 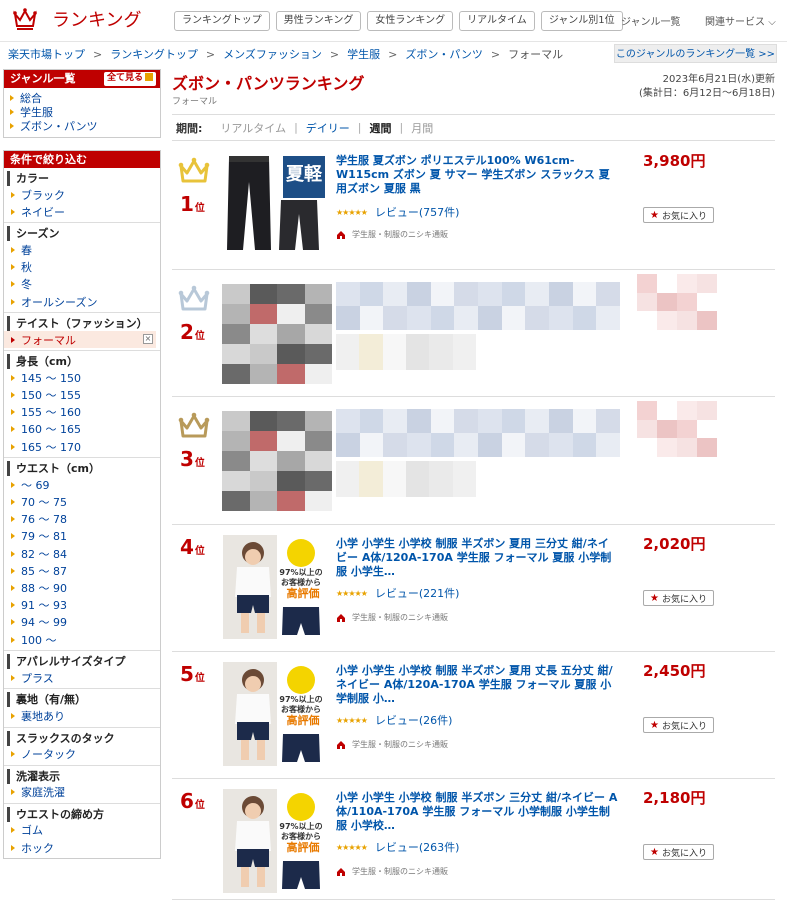 I want to click on nav-ranking-top: ランキングトップ, so click(x=222, y=21).